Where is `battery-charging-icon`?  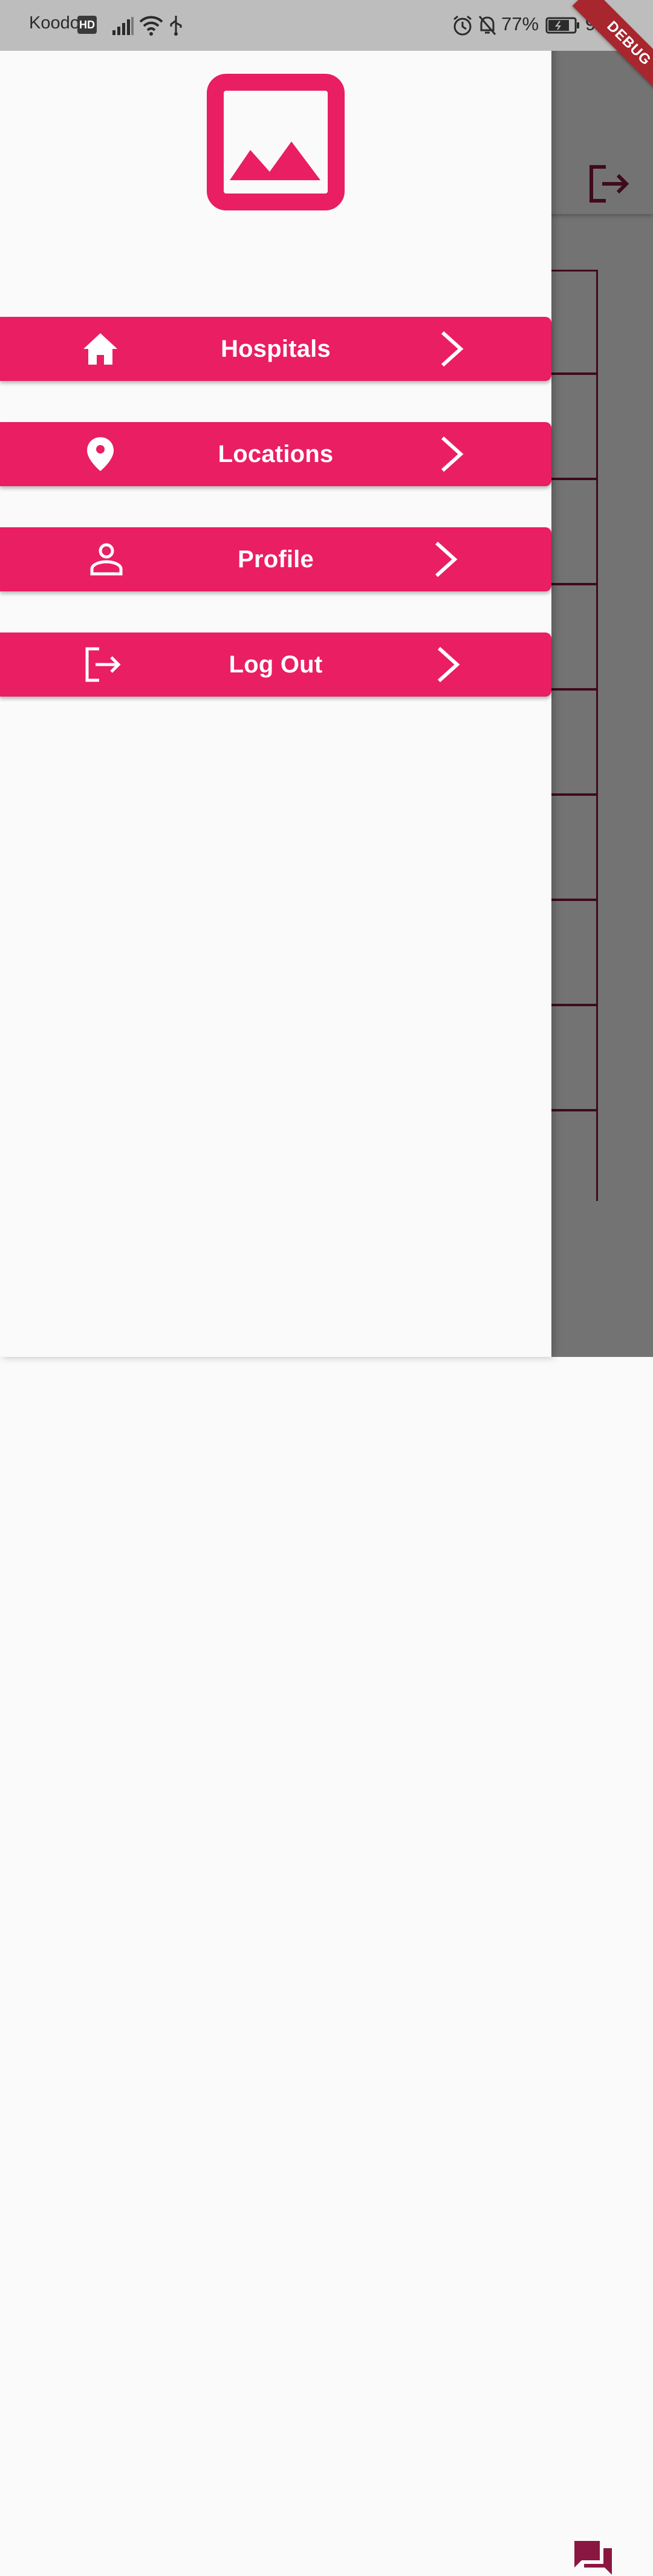 battery-charging-icon is located at coordinates (562, 26).